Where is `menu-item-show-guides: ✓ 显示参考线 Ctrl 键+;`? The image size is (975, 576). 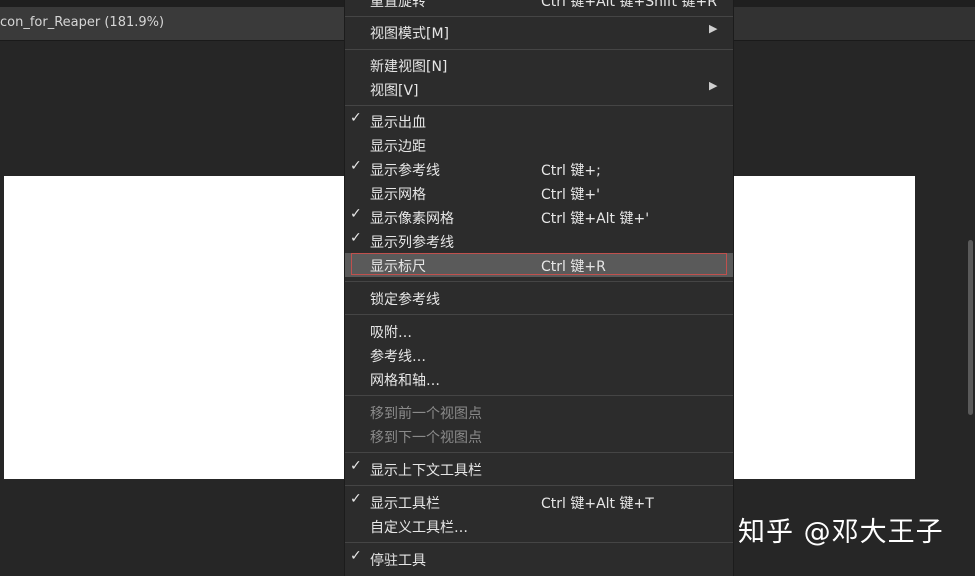 menu-item-show-guides: ✓ 显示参考线 Ctrl 键+; is located at coordinates (539, 169).